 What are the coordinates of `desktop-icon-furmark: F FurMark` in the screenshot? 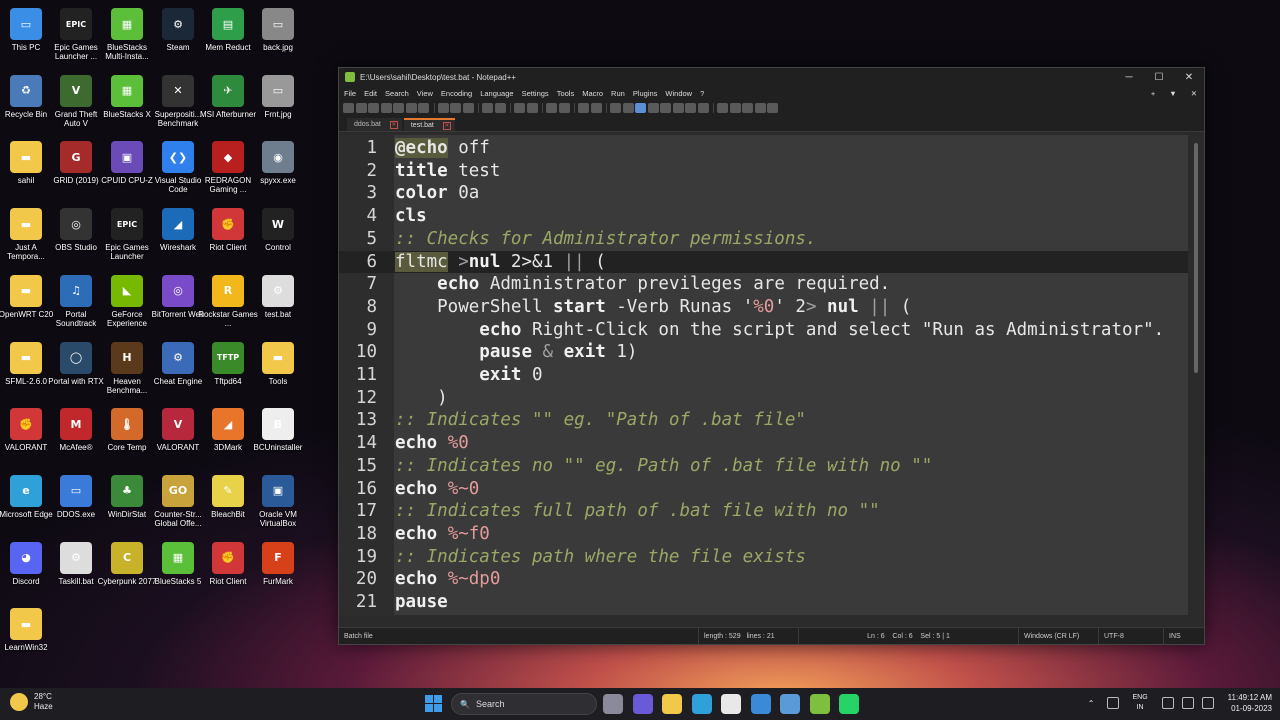 It's located at (278, 571).